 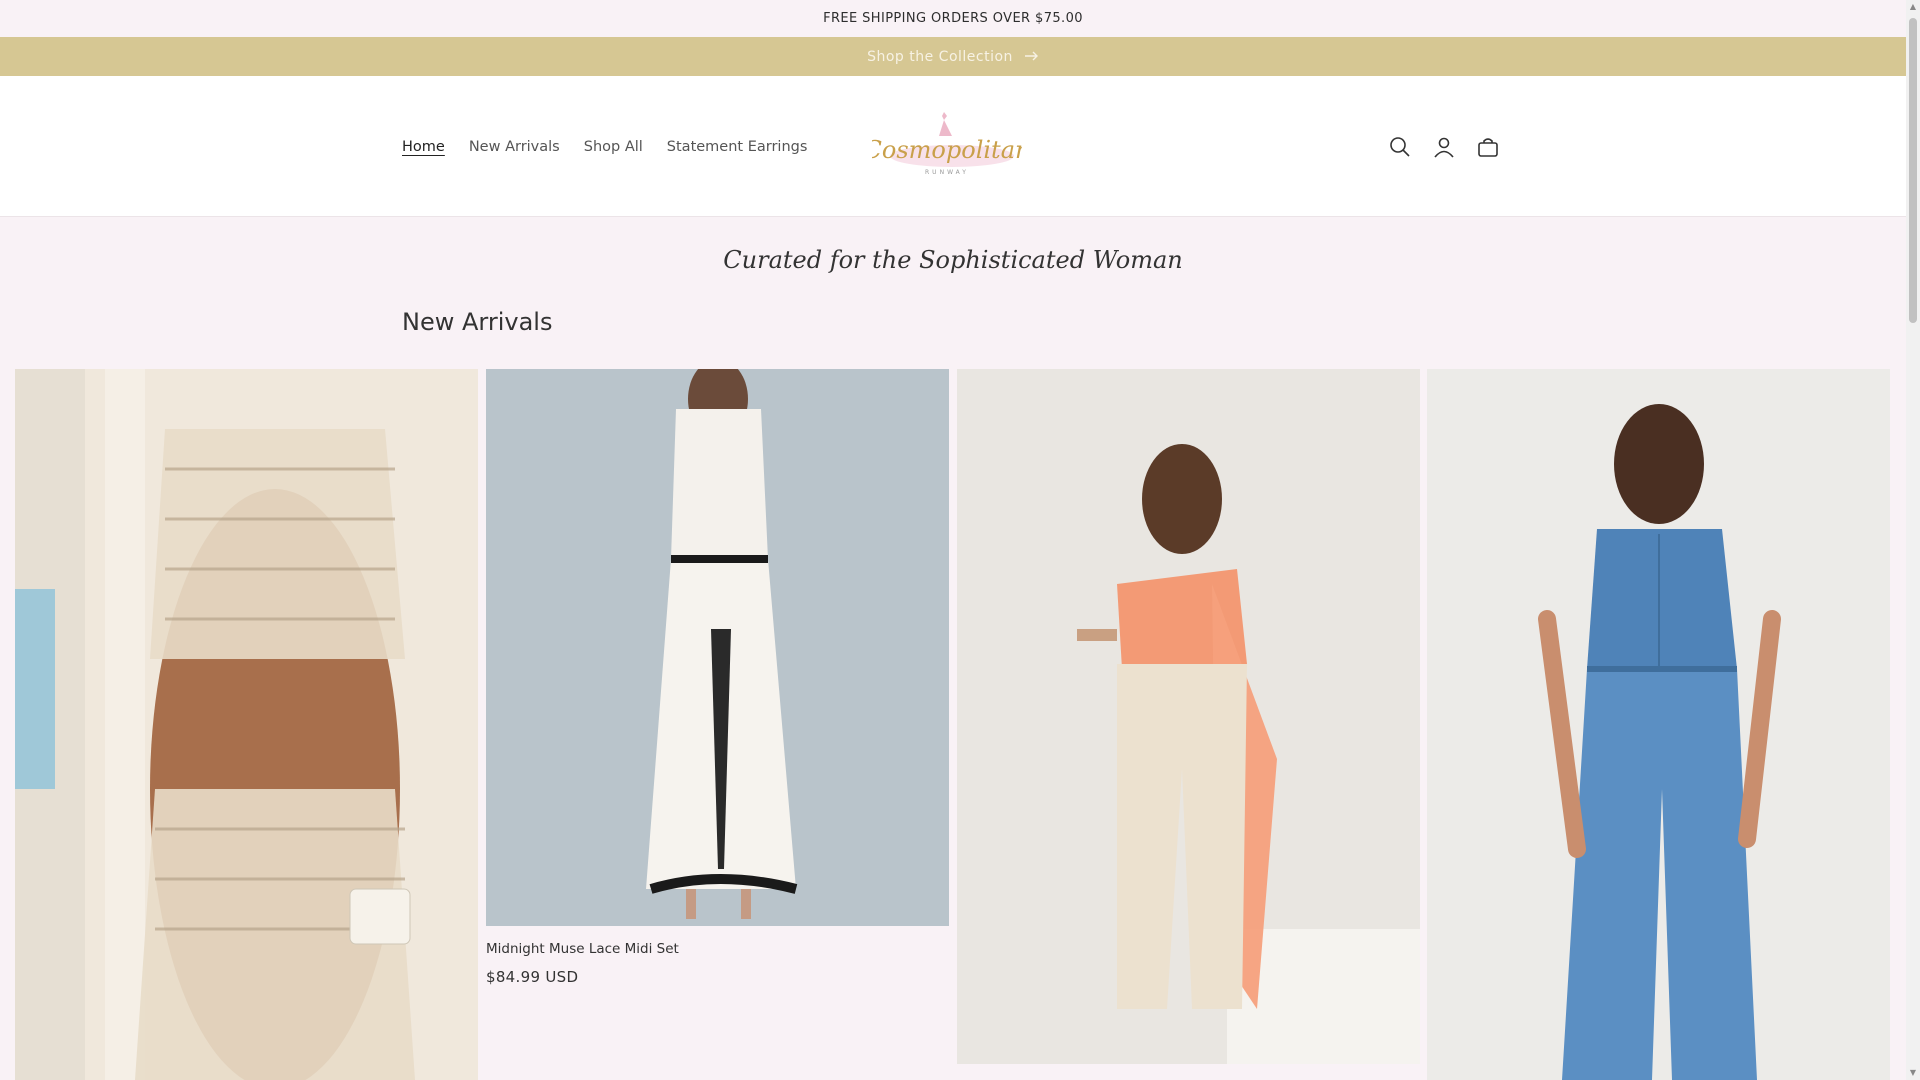 I want to click on shop-collection-link: Shop the Collection, so click(x=953, y=57).